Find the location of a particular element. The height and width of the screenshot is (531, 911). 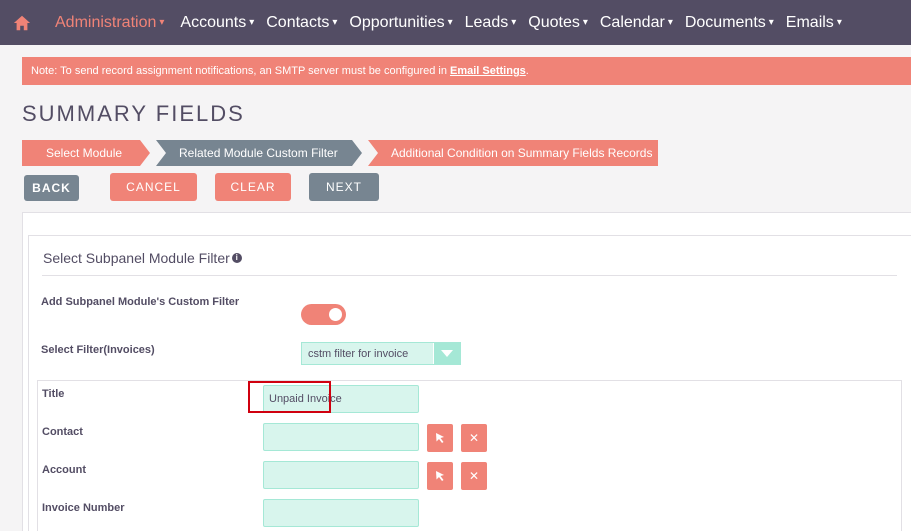

home-icon is located at coordinates (22, 22).